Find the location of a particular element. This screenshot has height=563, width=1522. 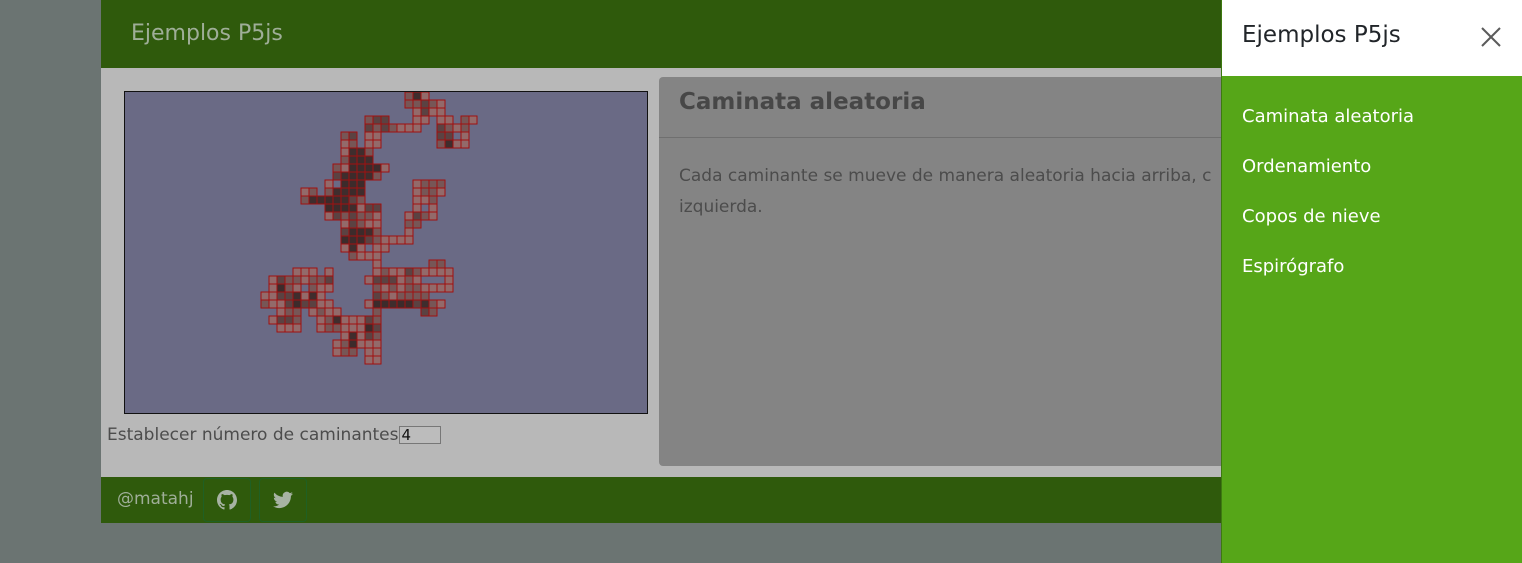

nav-item-copos-de-nieve: Copos de nieve is located at coordinates (1328, 231).